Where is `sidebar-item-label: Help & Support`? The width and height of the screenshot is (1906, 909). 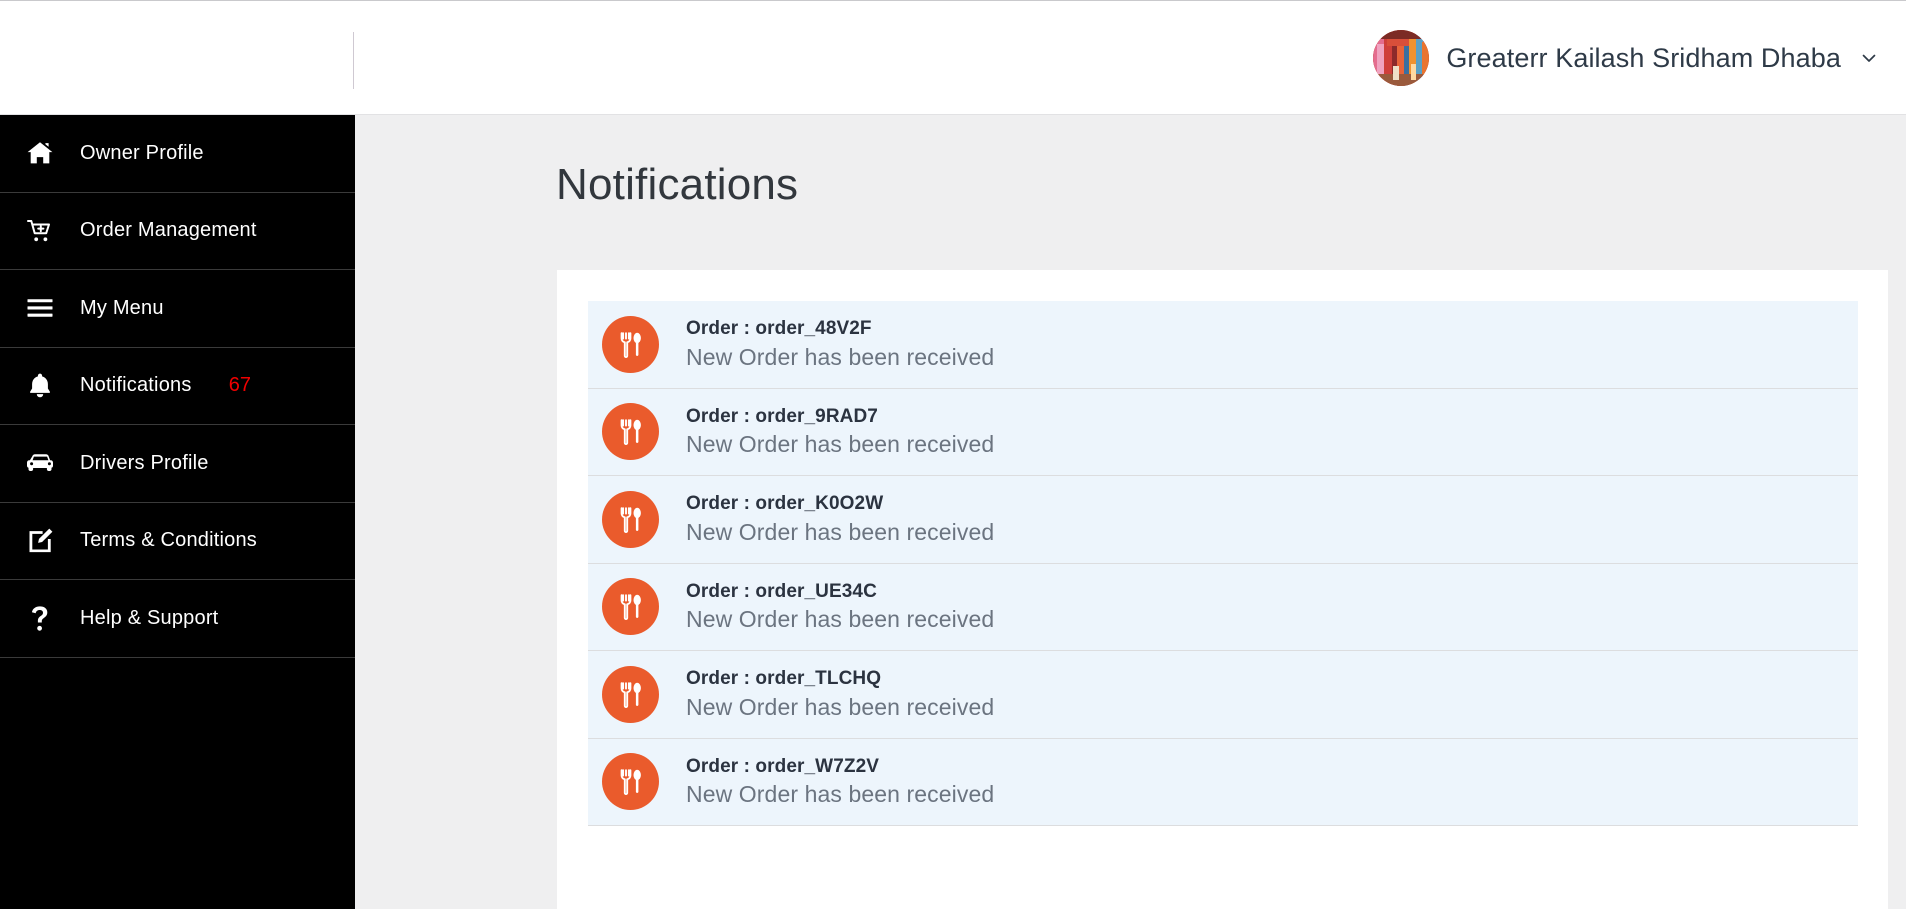
sidebar-item-label: Help & Support is located at coordinates (149, 617).